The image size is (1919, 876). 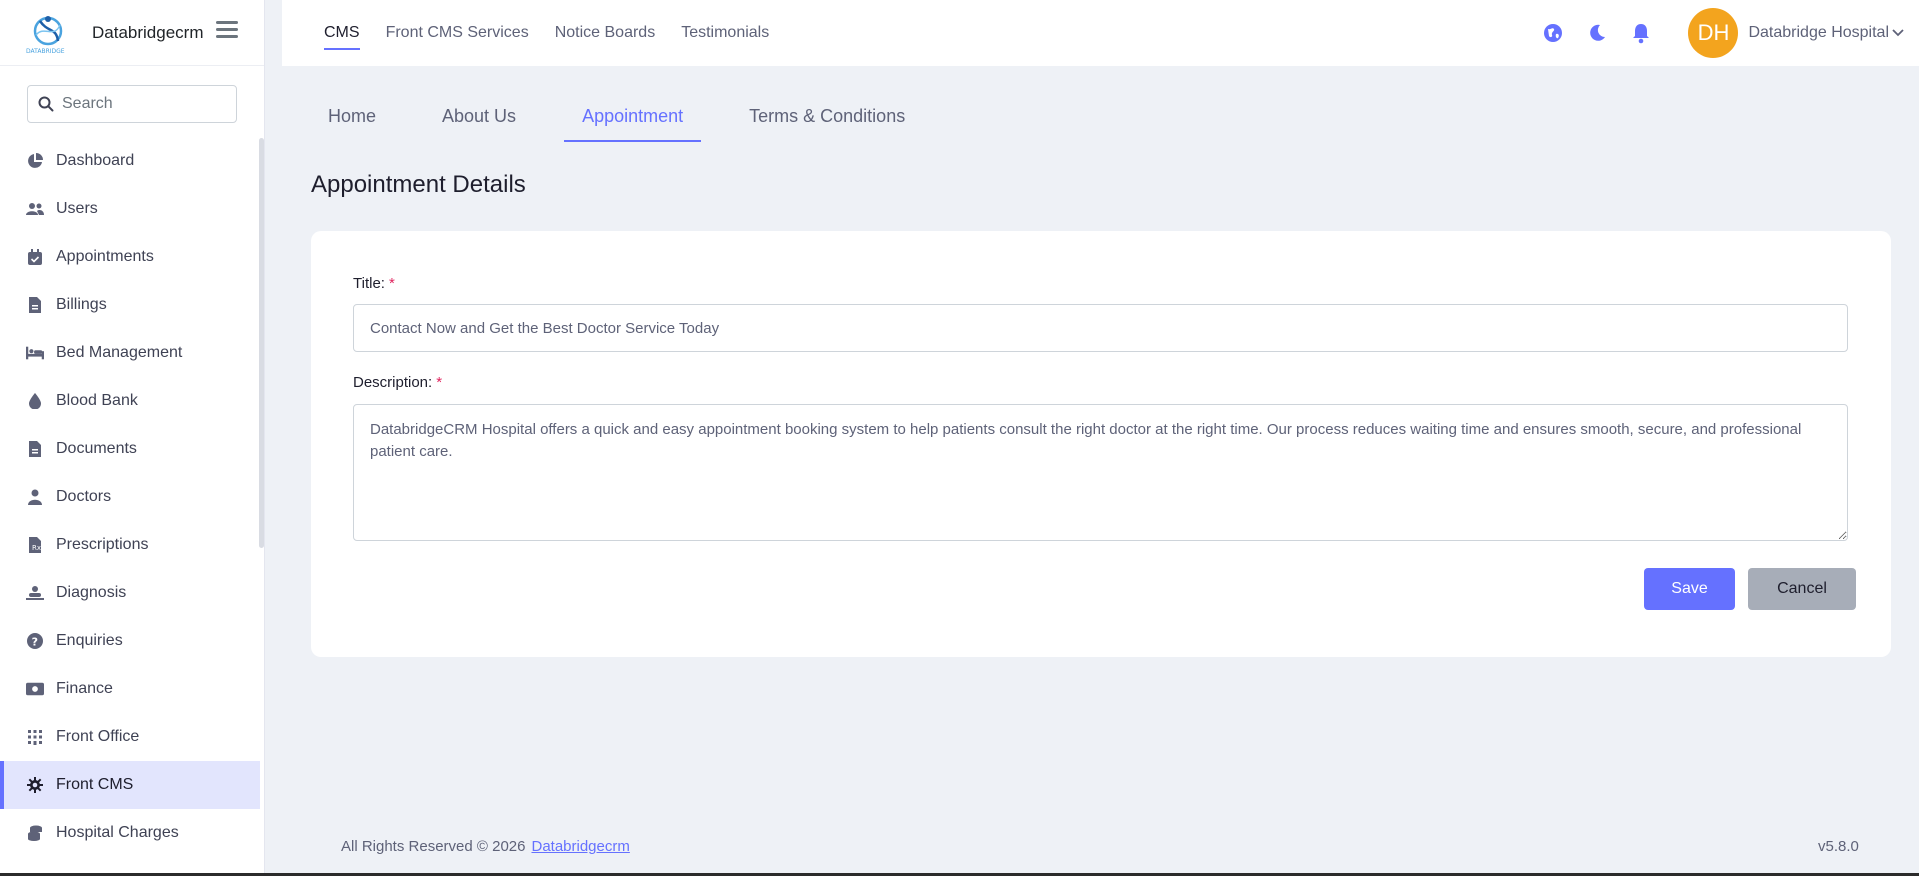 I want to click on sidebar-item-doctors: Doctors, so click(x=130, y=497).